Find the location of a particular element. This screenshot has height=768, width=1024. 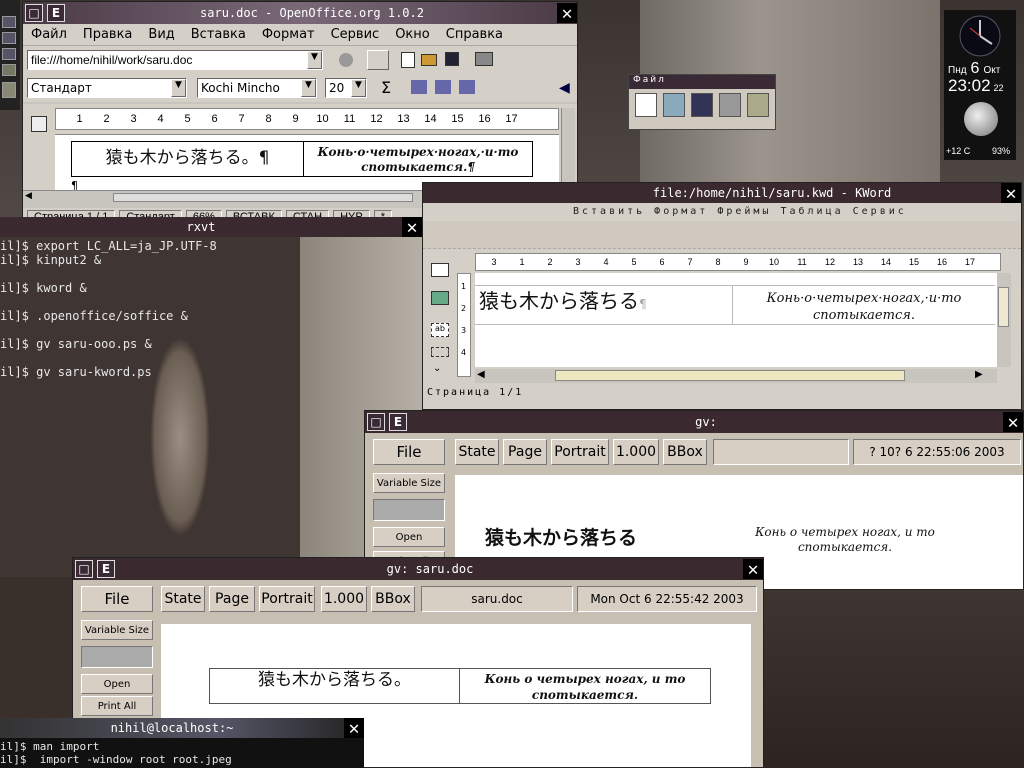

menu-item-3: Вставка is located at coordinates (218, 34).